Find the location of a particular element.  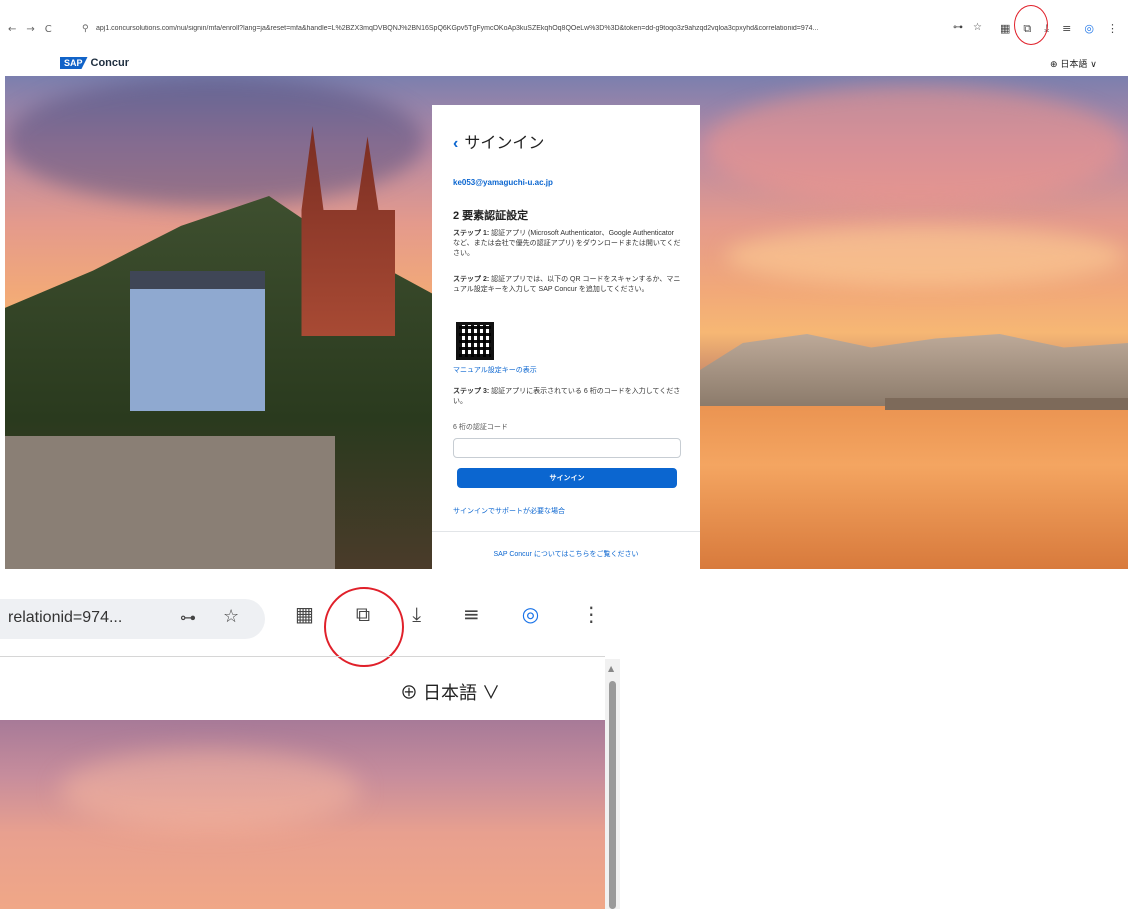

bridge is located at coordinates (1006, 404).